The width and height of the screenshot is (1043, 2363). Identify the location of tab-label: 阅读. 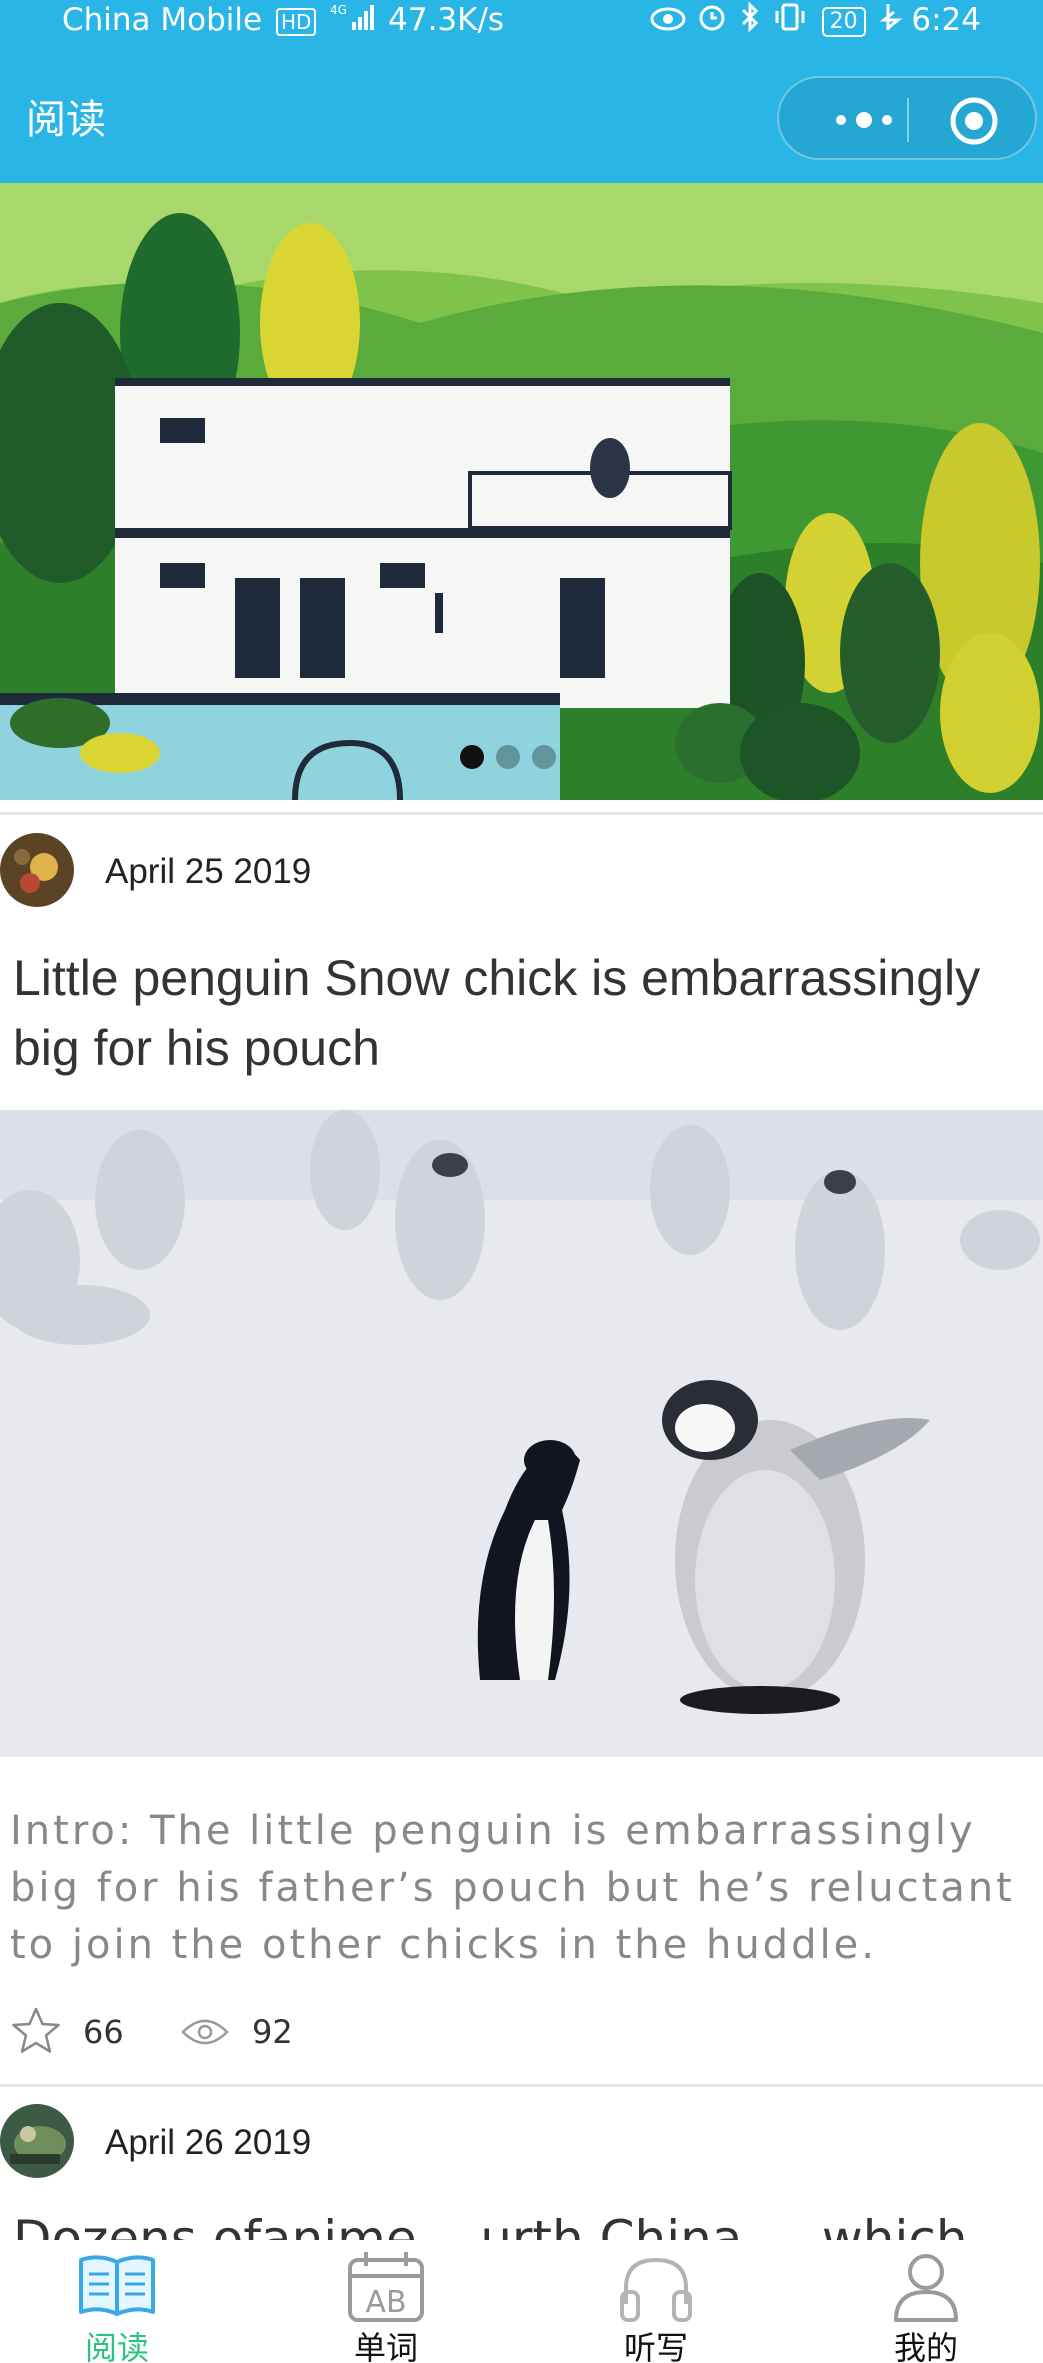
(116, 2346).